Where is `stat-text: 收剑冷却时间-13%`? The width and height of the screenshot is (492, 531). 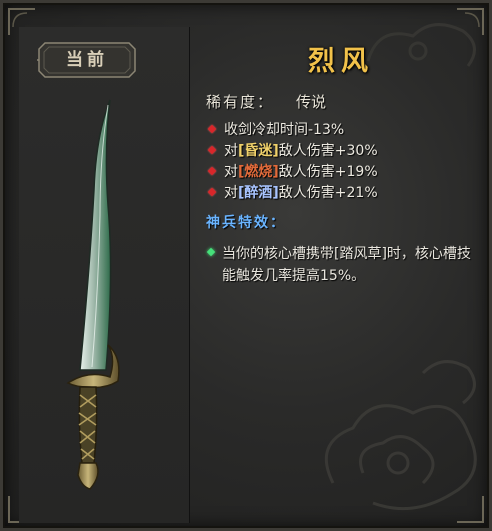
stat-text: 收剑冷却时间-13% is located at coordinates (284, 130).